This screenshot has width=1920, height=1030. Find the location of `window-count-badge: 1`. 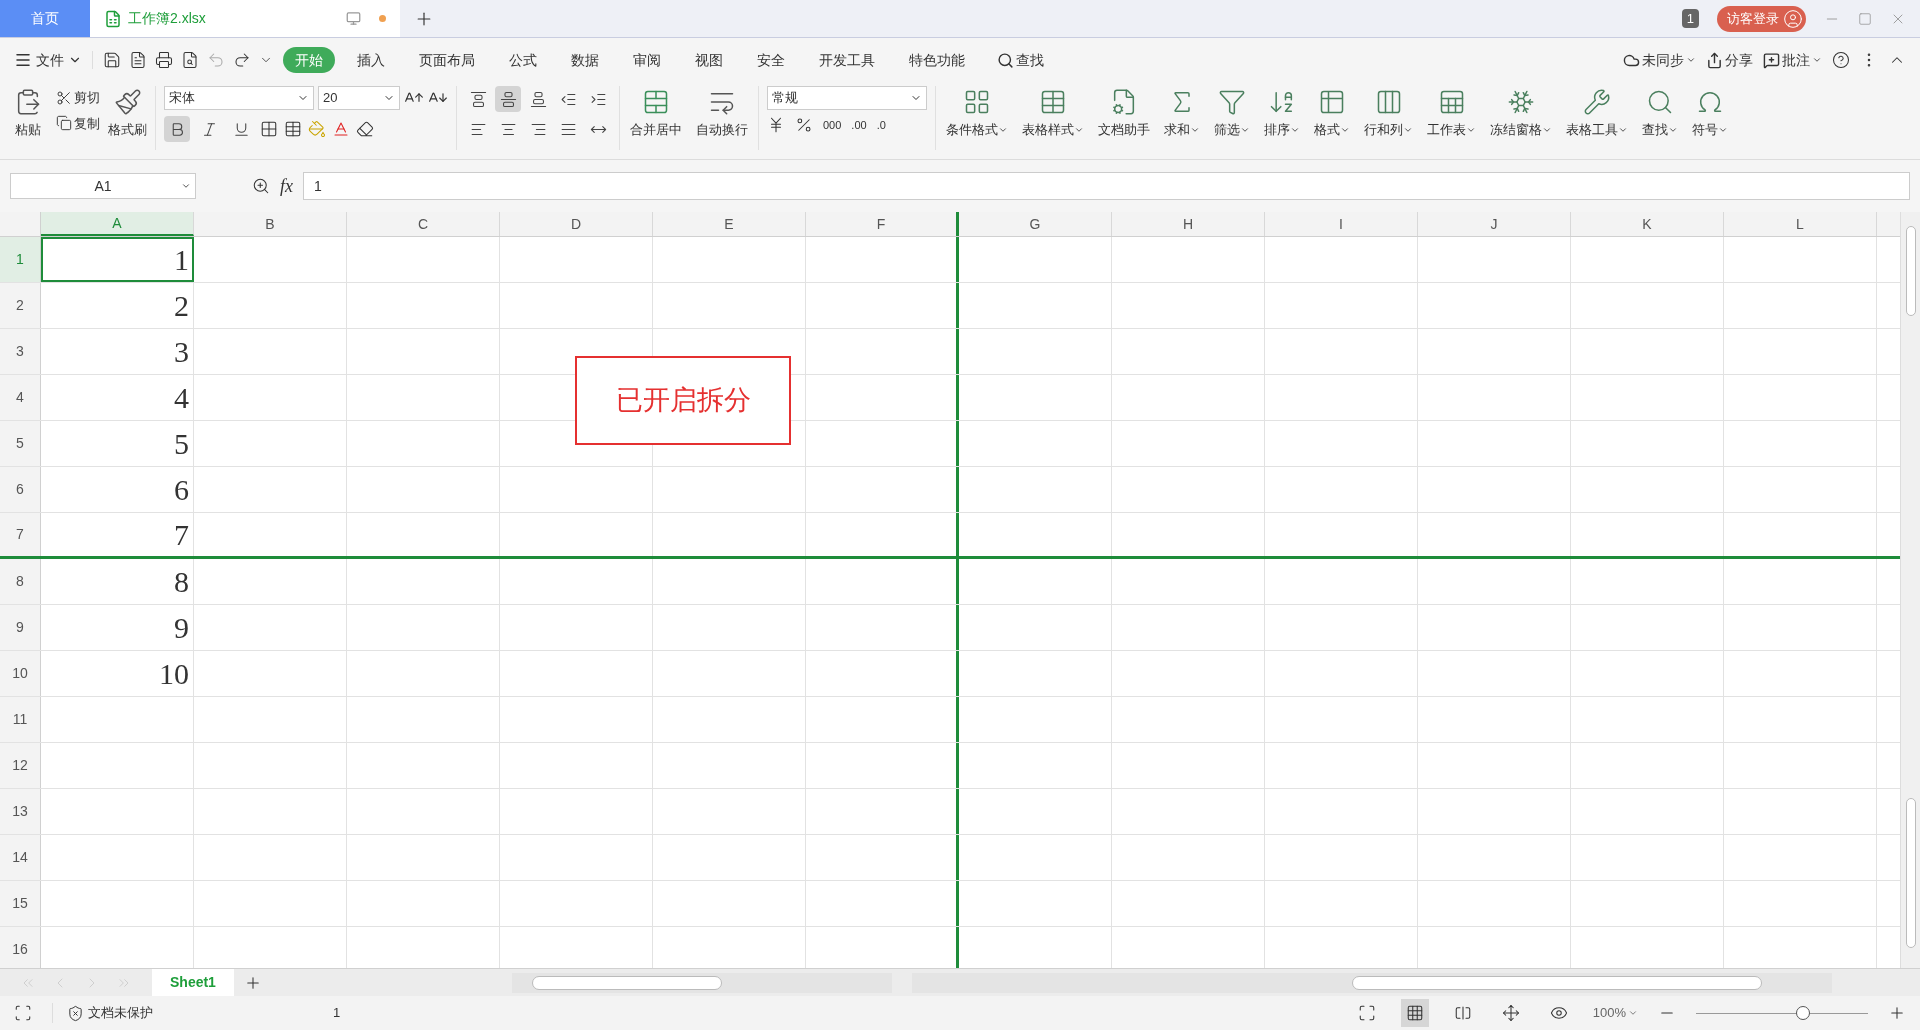

window-count-badge: 1 is located at coordinates (1690, 18).